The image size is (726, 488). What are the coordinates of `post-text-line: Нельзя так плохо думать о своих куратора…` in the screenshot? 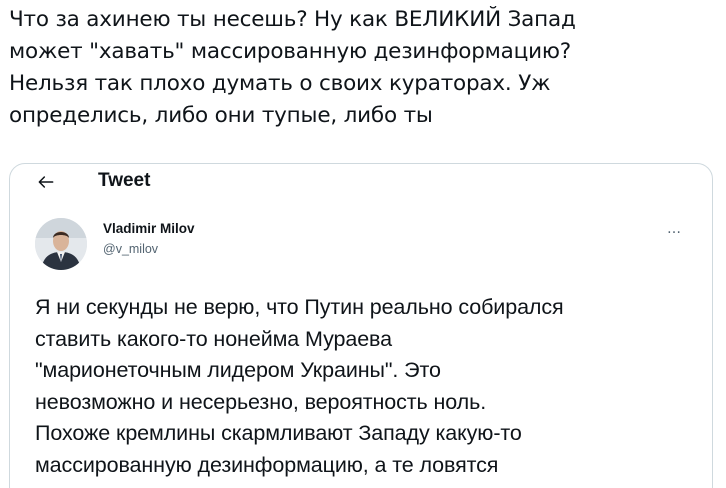 It's located at (280, 83).